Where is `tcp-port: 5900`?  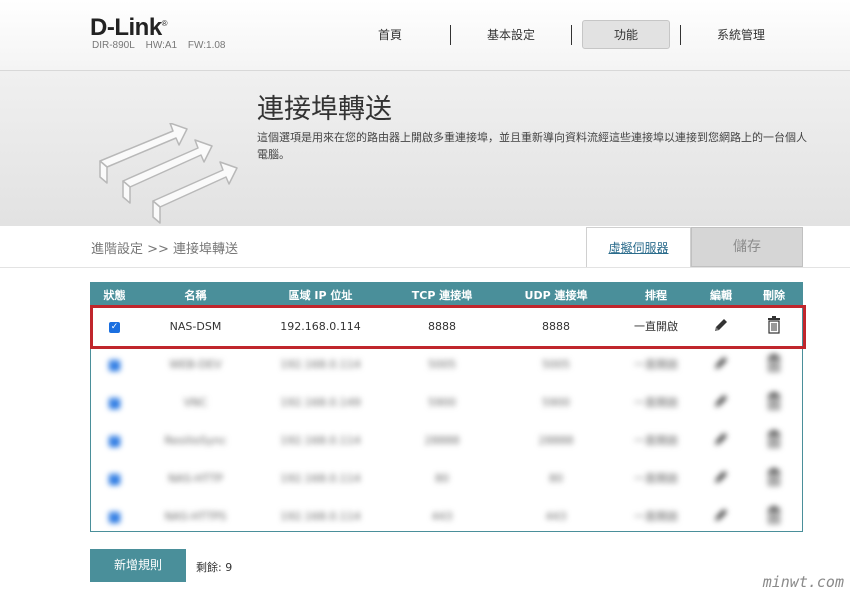
tcp-port: 5900 is located at coordinates (442, 402).